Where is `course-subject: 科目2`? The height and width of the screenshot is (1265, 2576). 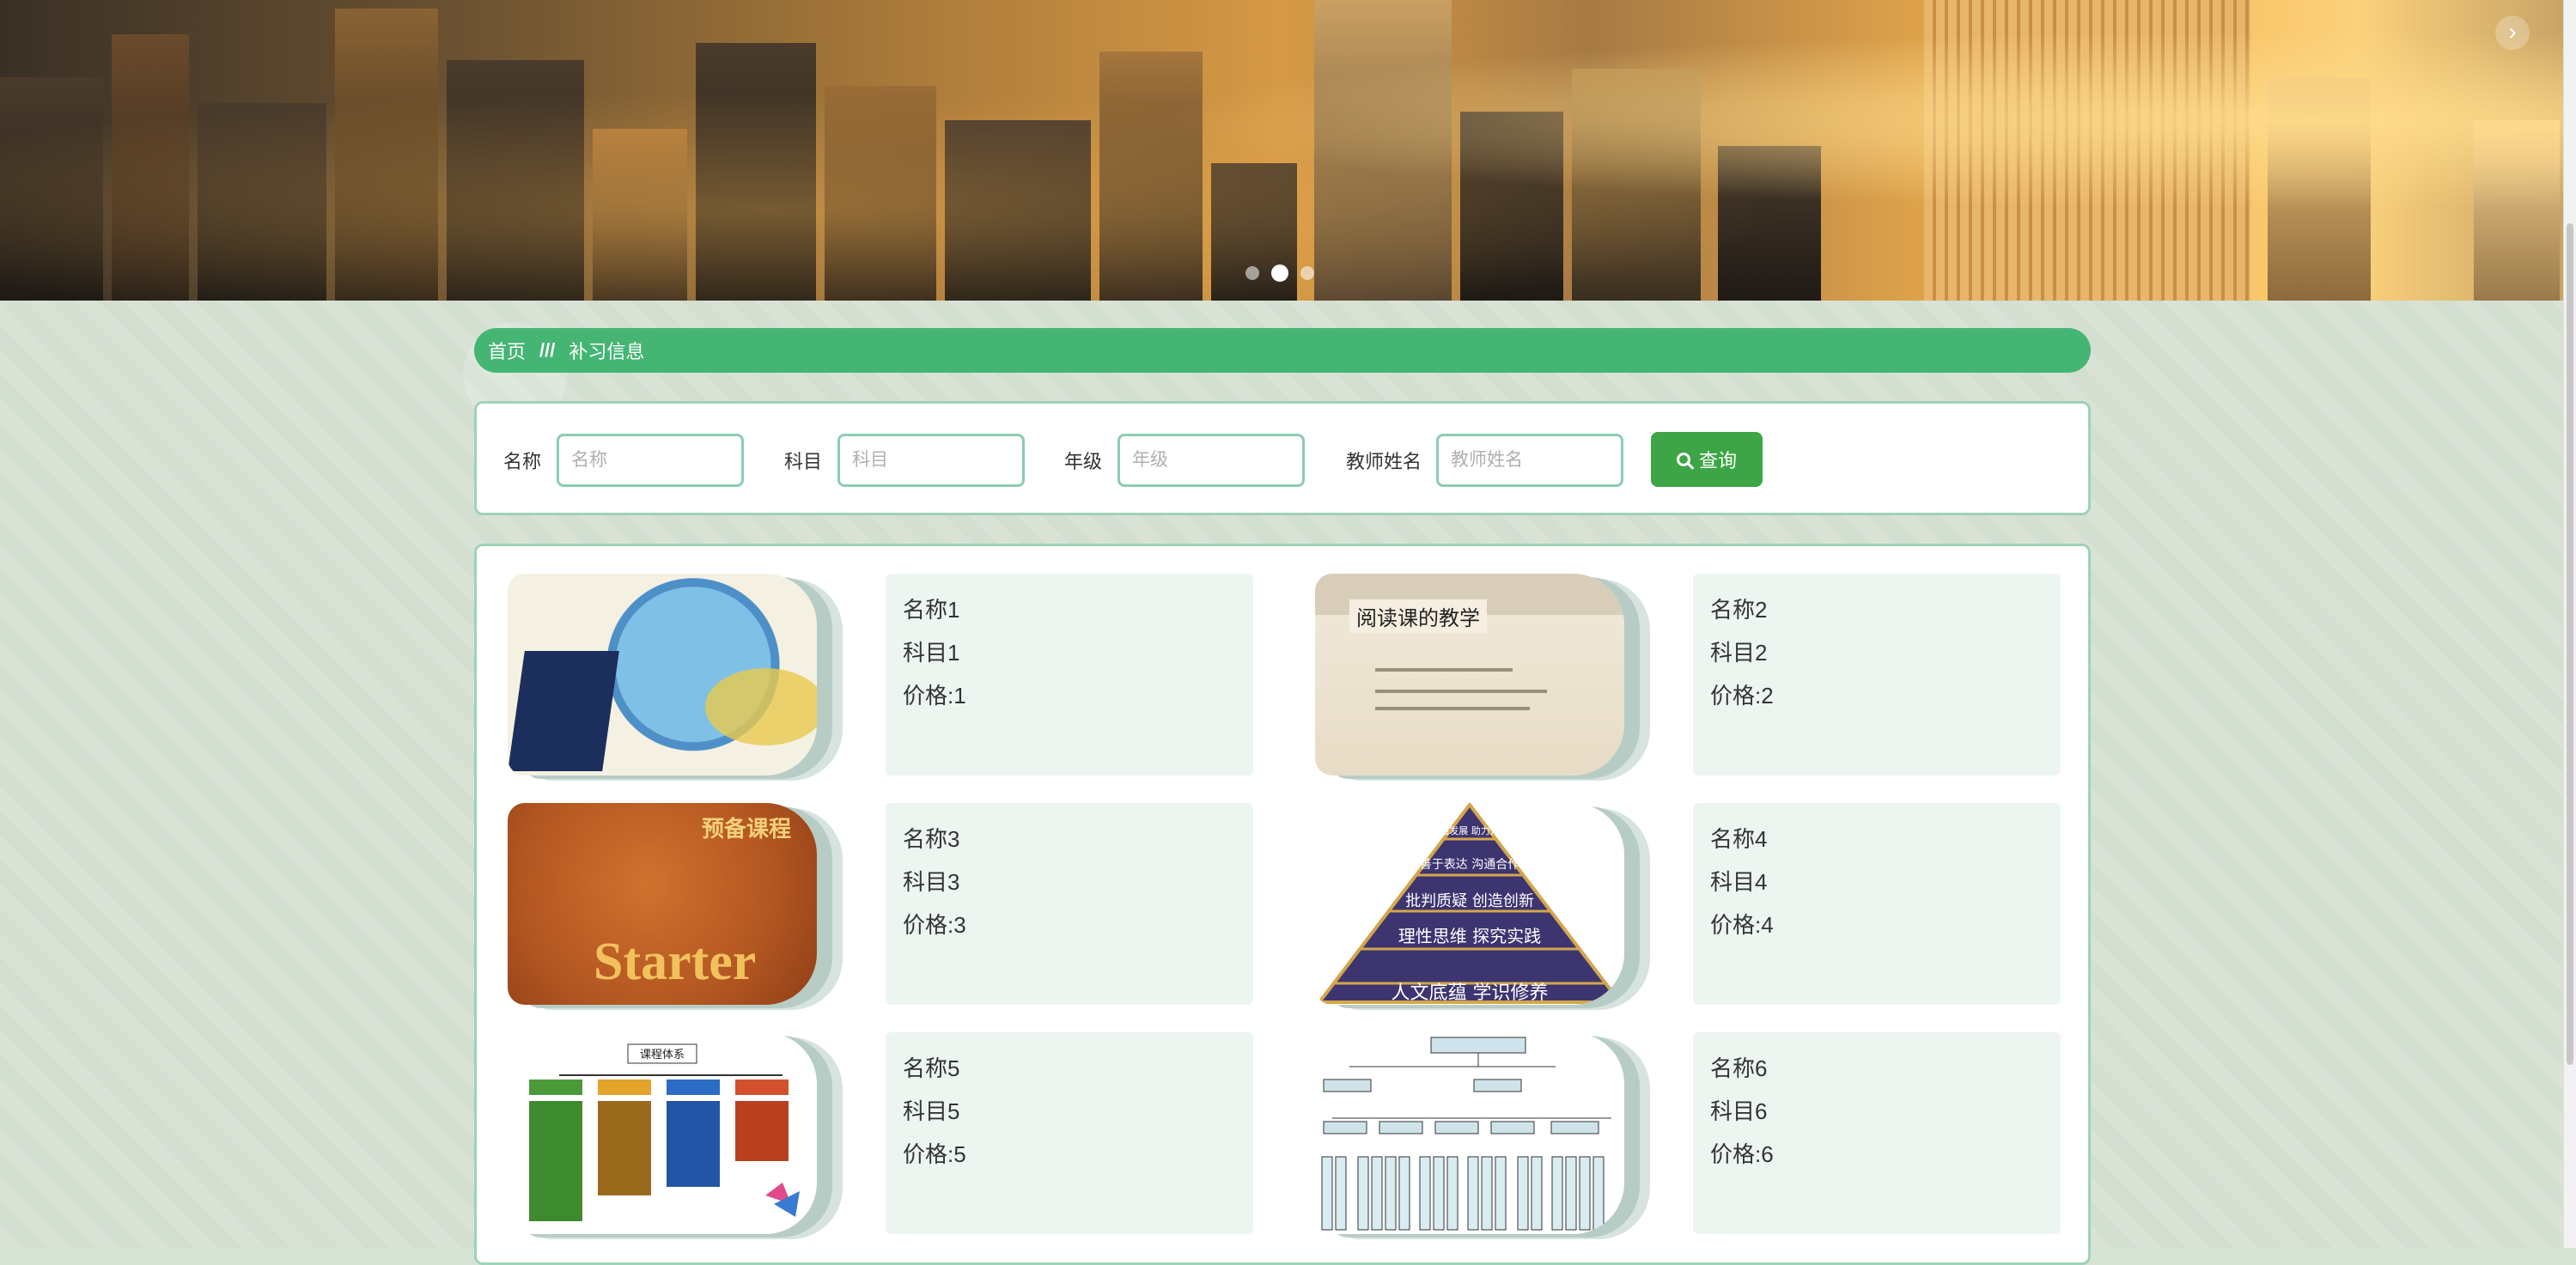
course-subject: 科目2 is located at coordinates (1739, 653).